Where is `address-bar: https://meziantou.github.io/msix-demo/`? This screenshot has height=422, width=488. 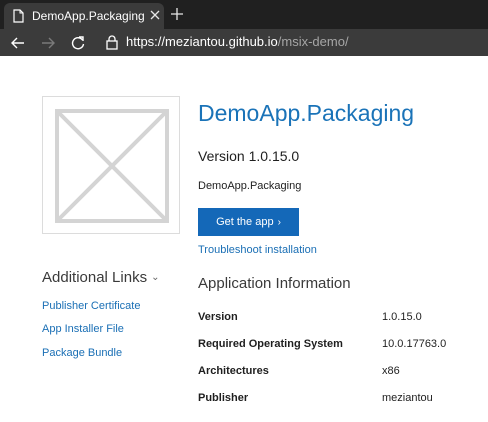 address-bar: https://meziantou.github.io/msix-demo/ is located at coordinates (237, 41).